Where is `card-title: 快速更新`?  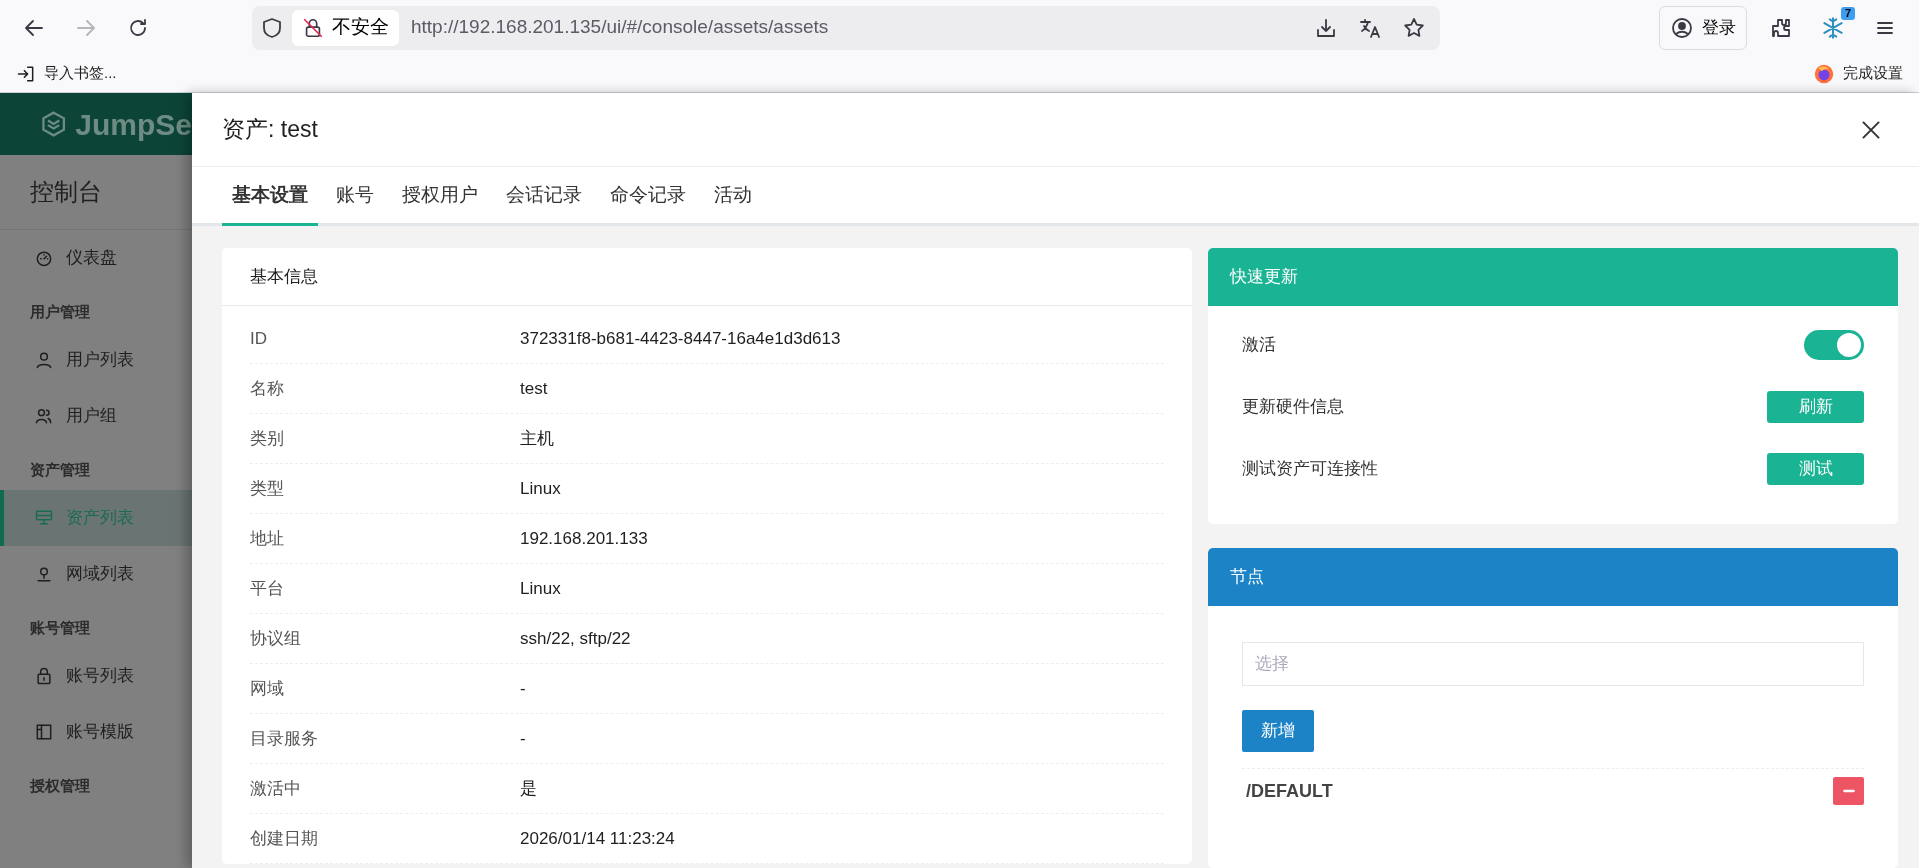
card-title: 快速更新 is located at coordinates (1264, 277).